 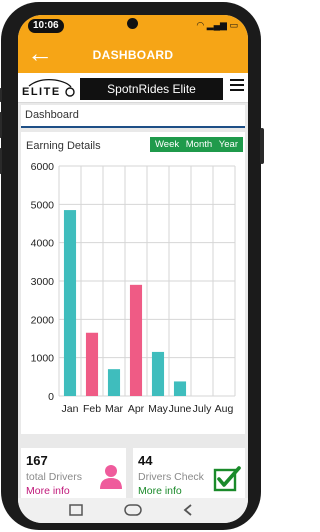 What do you see at coordinates (224, 409) in the screenshot?
I see `x-tick-label: Aug` at bounding box center [224, 409].